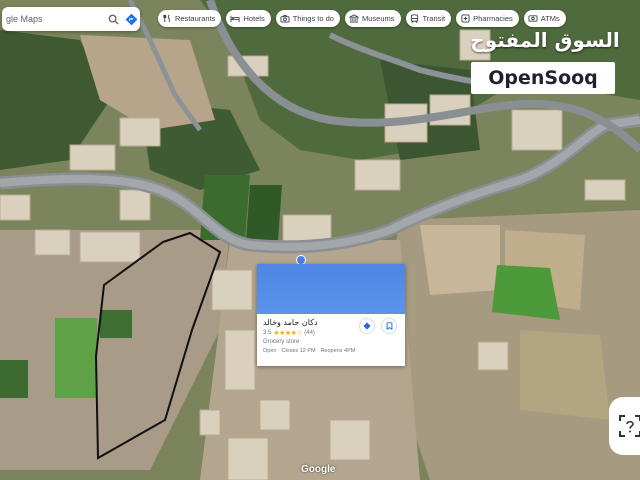 The image size is (640, 480). Describe the element at coordinates (288, 333) in the screenshot. I see `star-icons: ★★★★☆` at that location.